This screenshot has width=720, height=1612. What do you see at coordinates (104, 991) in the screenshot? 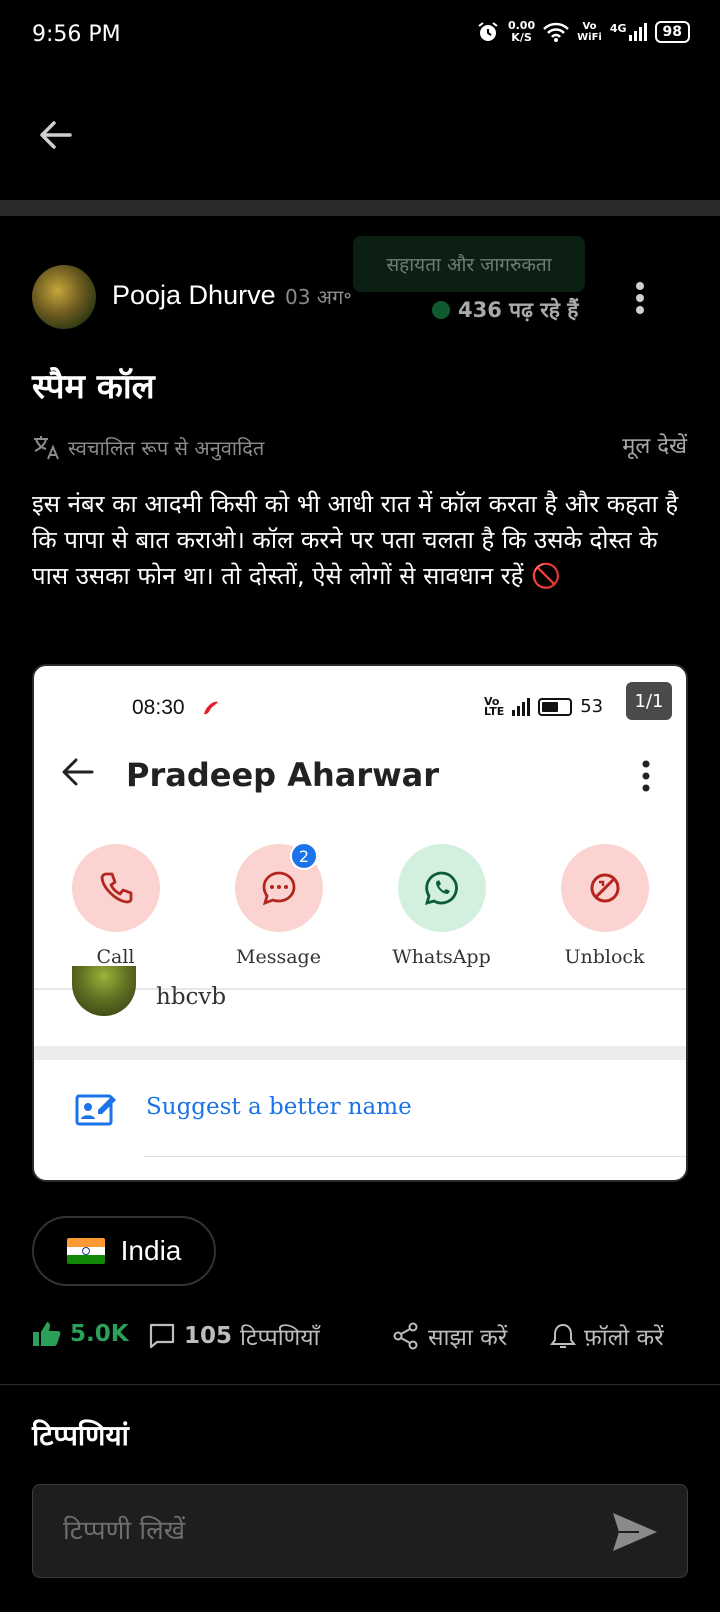
I see `image-contact-avatar` at bounding box center [104, 991].